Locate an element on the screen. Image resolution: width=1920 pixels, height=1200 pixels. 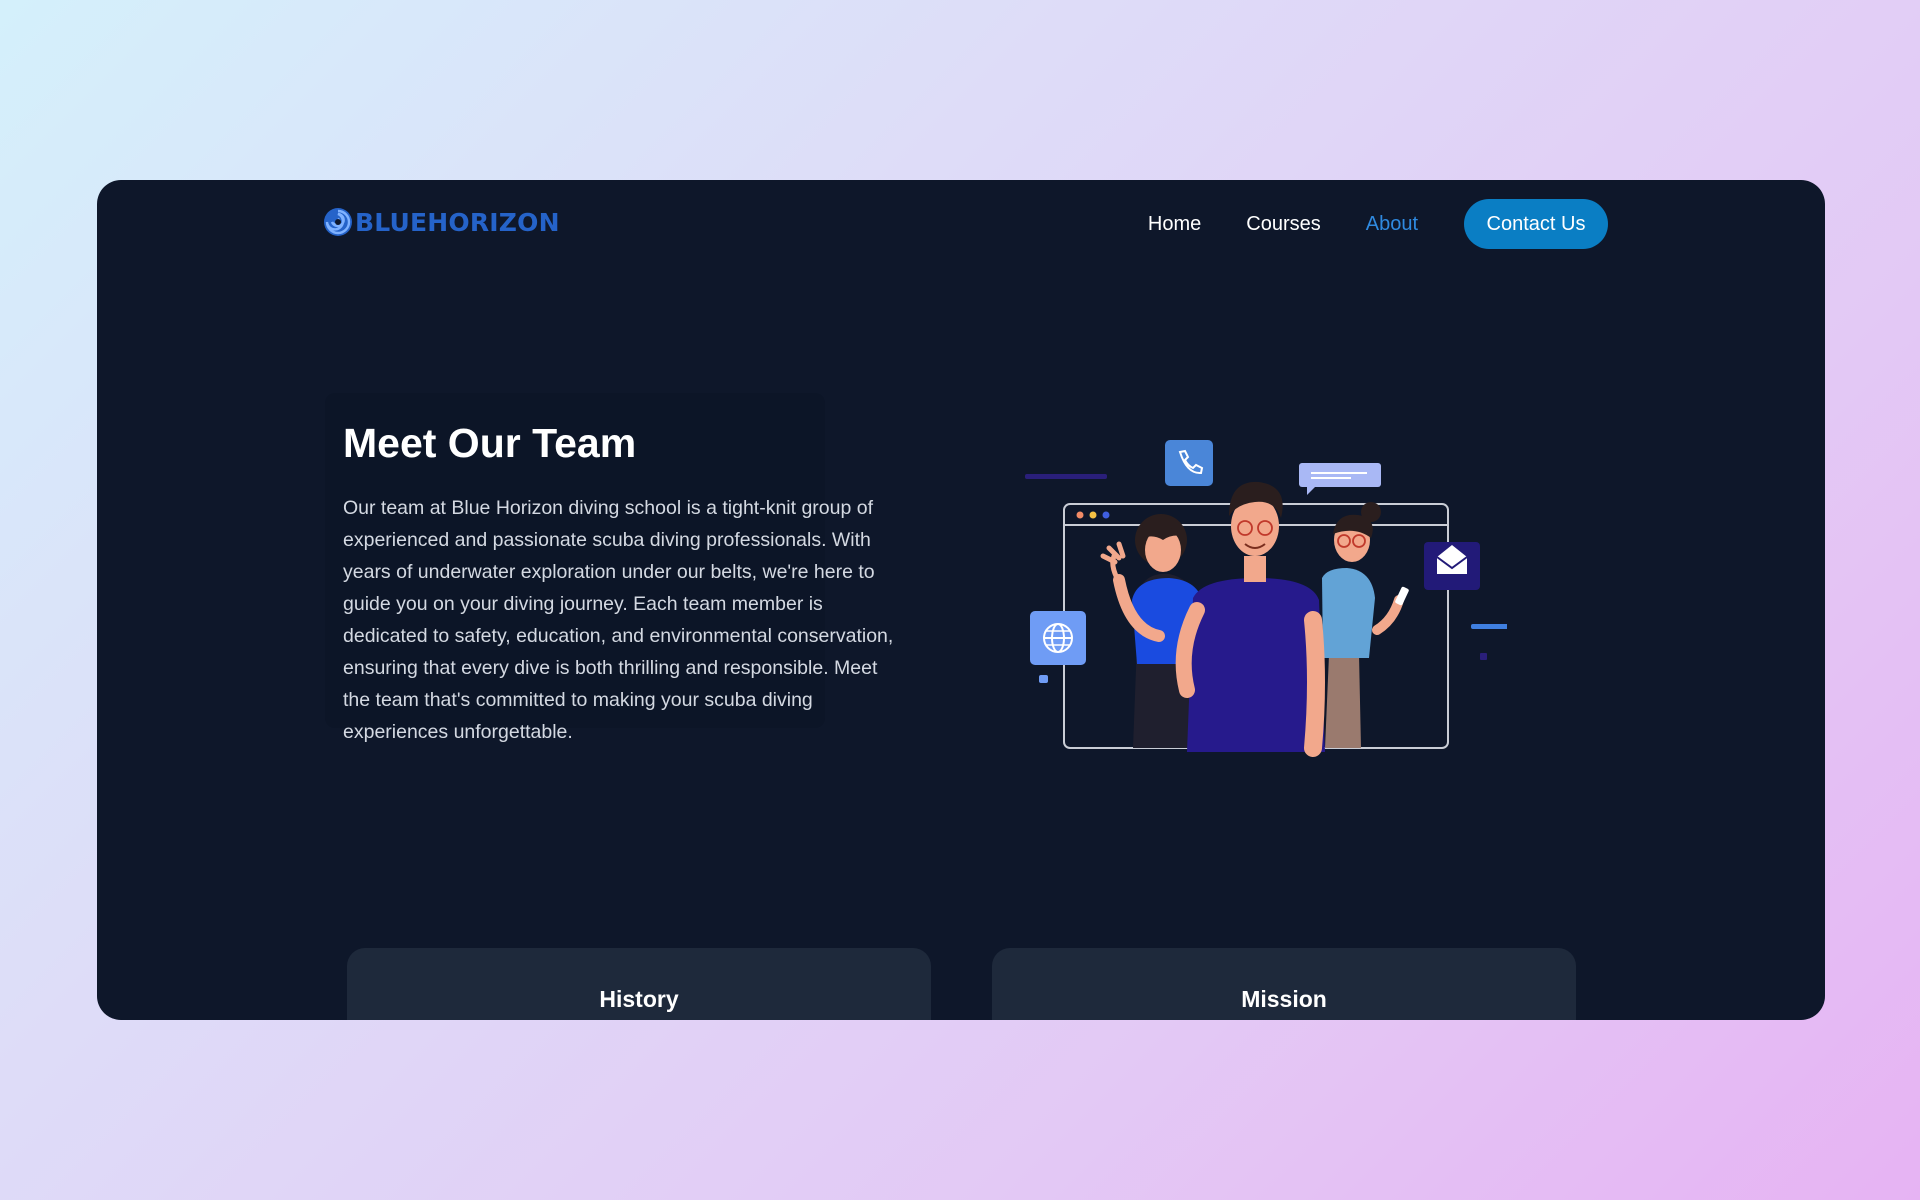
brand-name: BLUEHORIZON is located at coordinates (457, 222).